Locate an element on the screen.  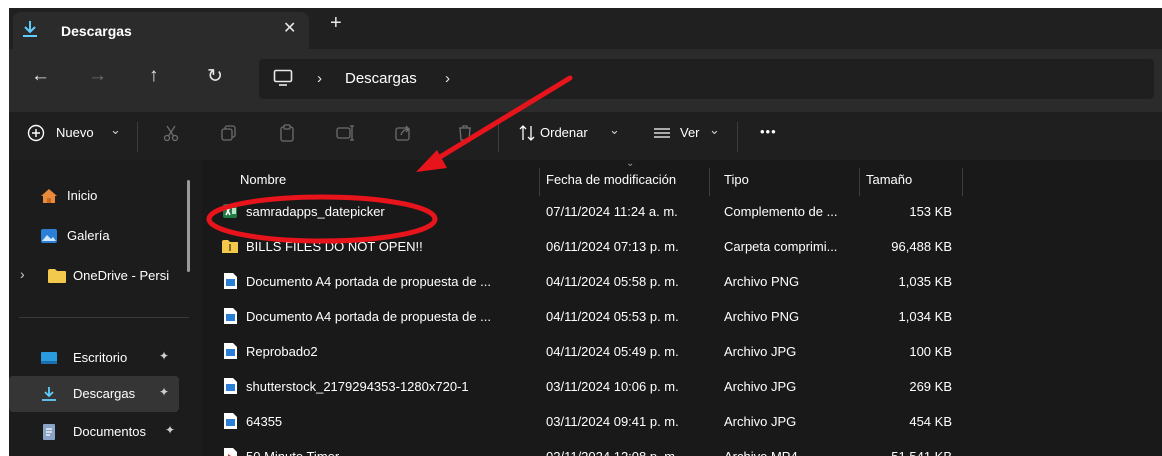
sidebar-item-descargas: Descargas ✦ is located at coordinates (94, 394).